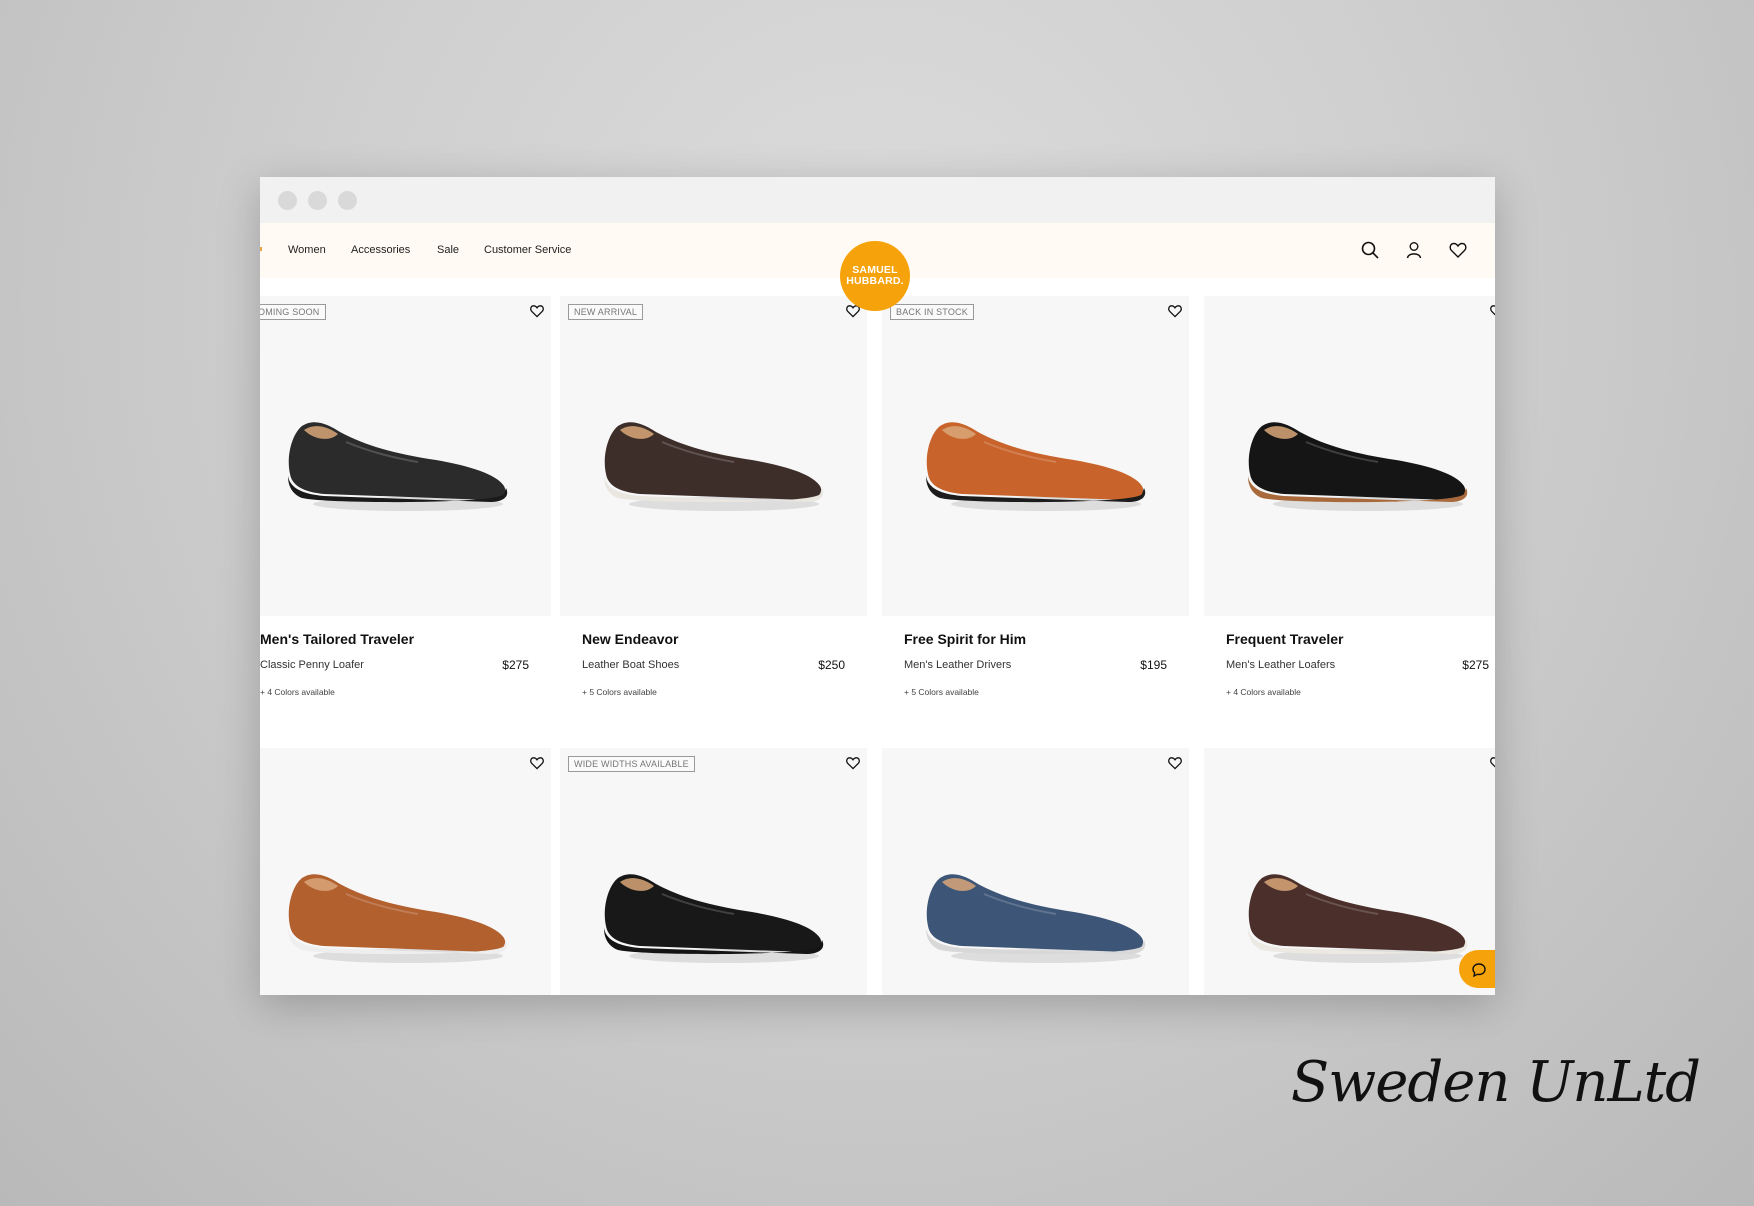 The width and height of the screenshot is (1754, 1206). What do you see at coordinates (317, 200) in the screenshot?
I see `window-minimize-dot` at bounding box center [317, 200].